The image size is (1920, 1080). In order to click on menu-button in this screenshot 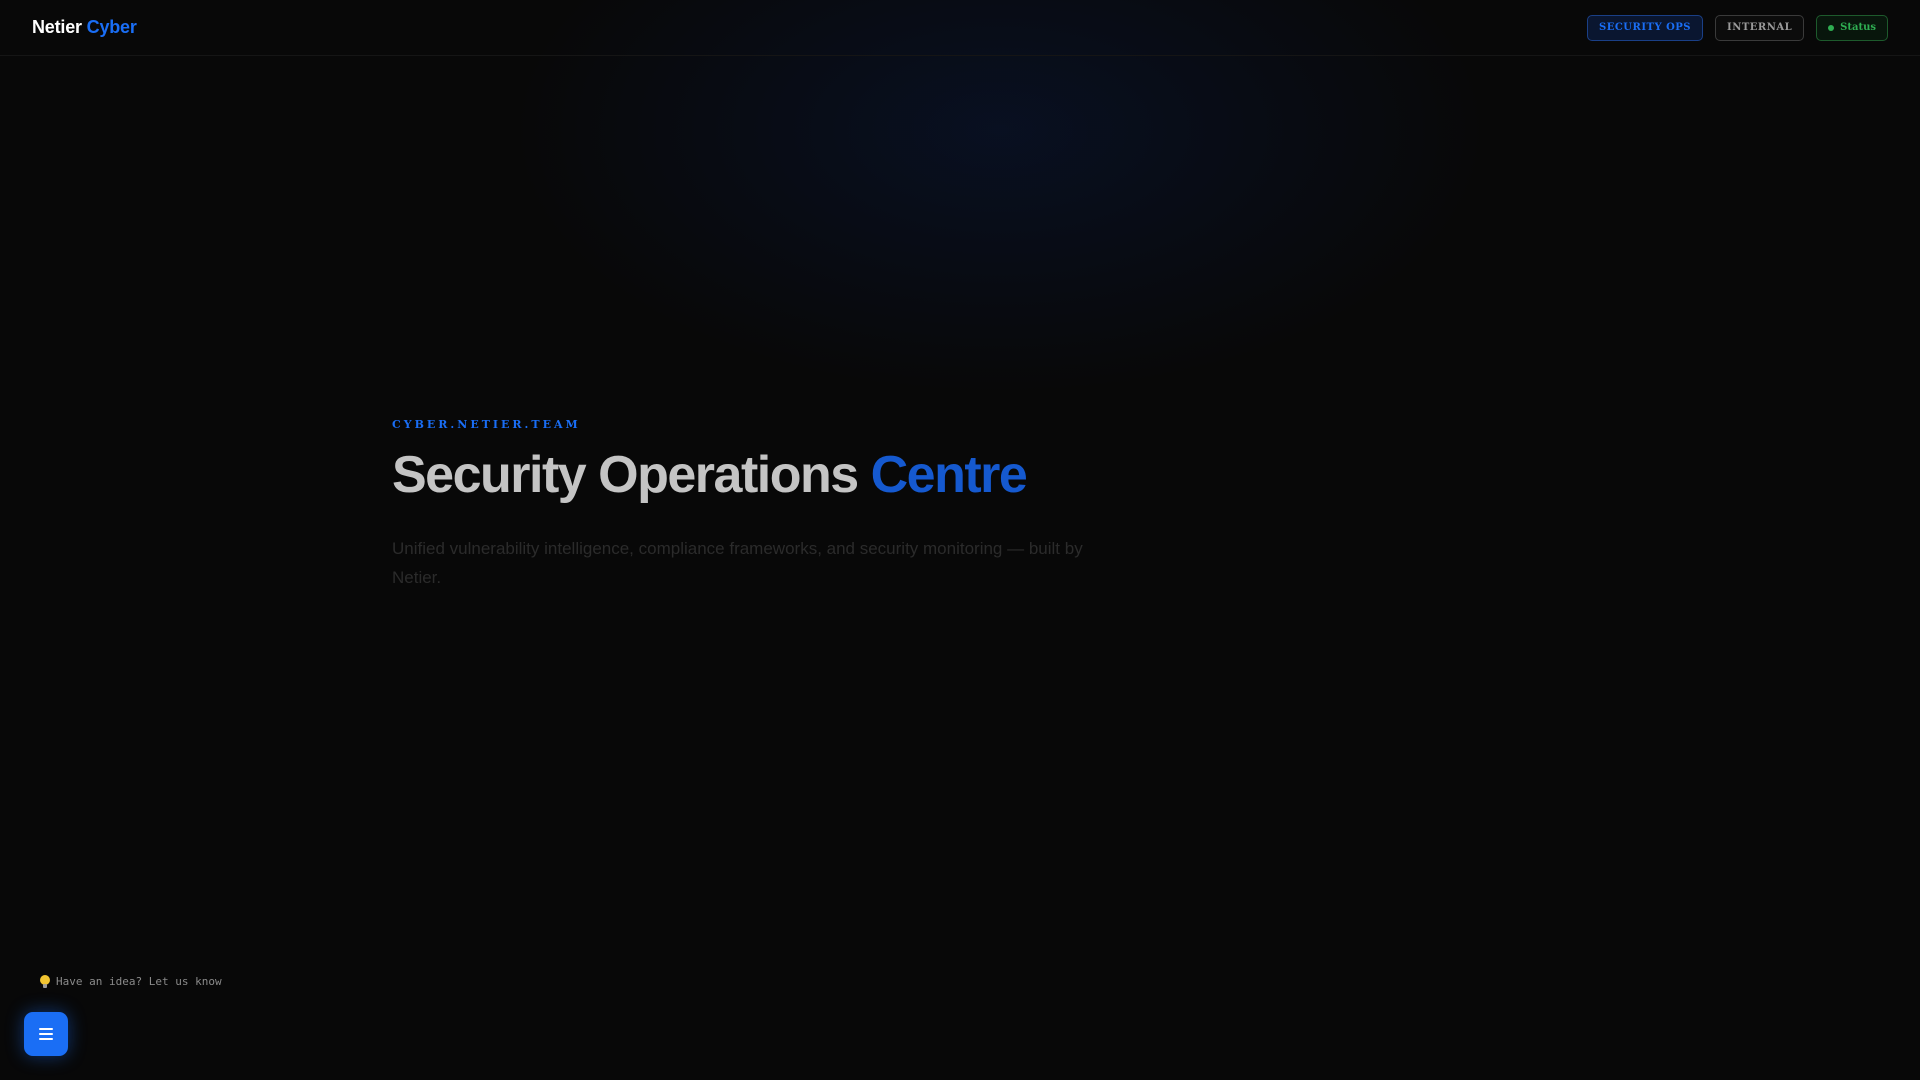, I will do `click(46, 1034)`.